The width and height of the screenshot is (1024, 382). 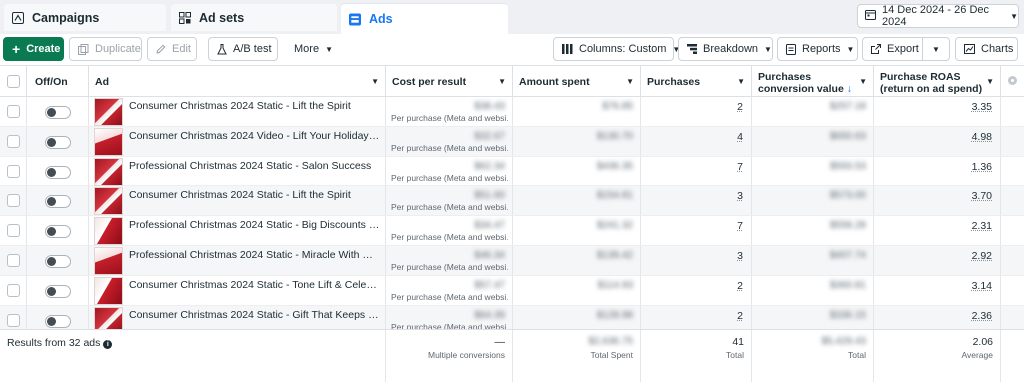 I want to click on create-button: + Create, so click(x=33, y=49).